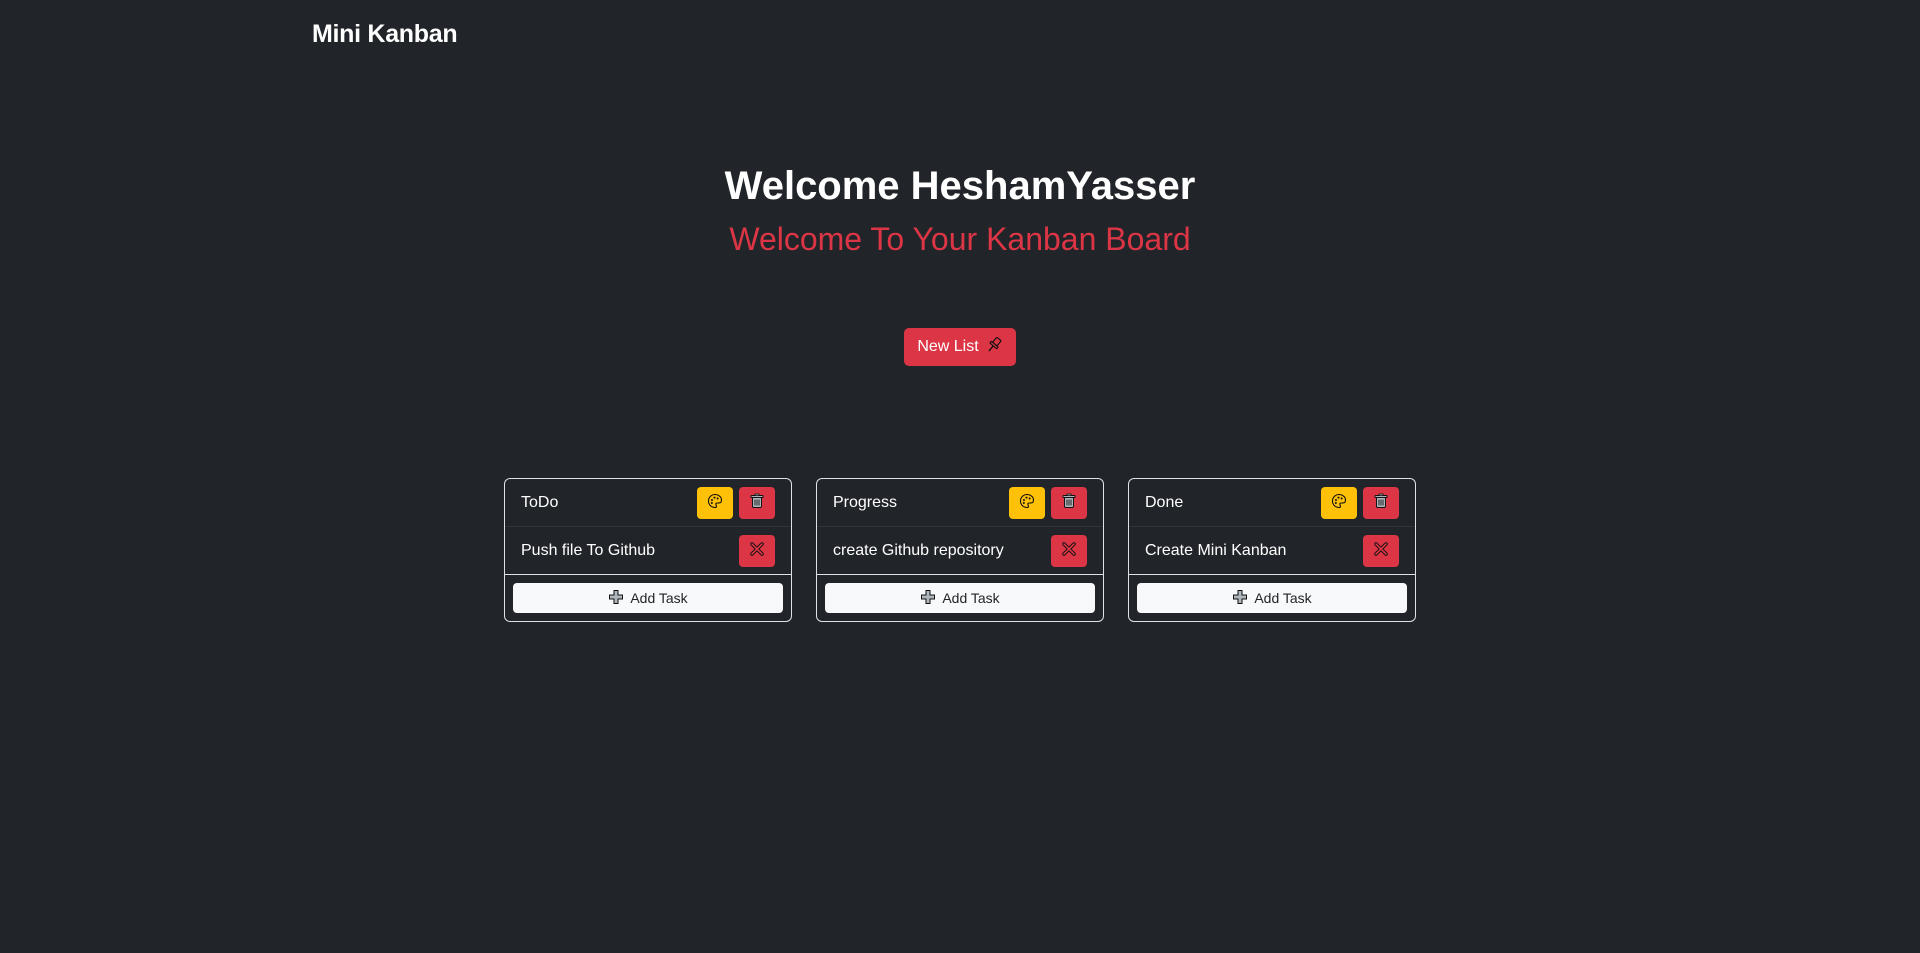 The height and width of the screenshot is (953, 1920). I want to click on new-list-button: New List, so click(960, 347).